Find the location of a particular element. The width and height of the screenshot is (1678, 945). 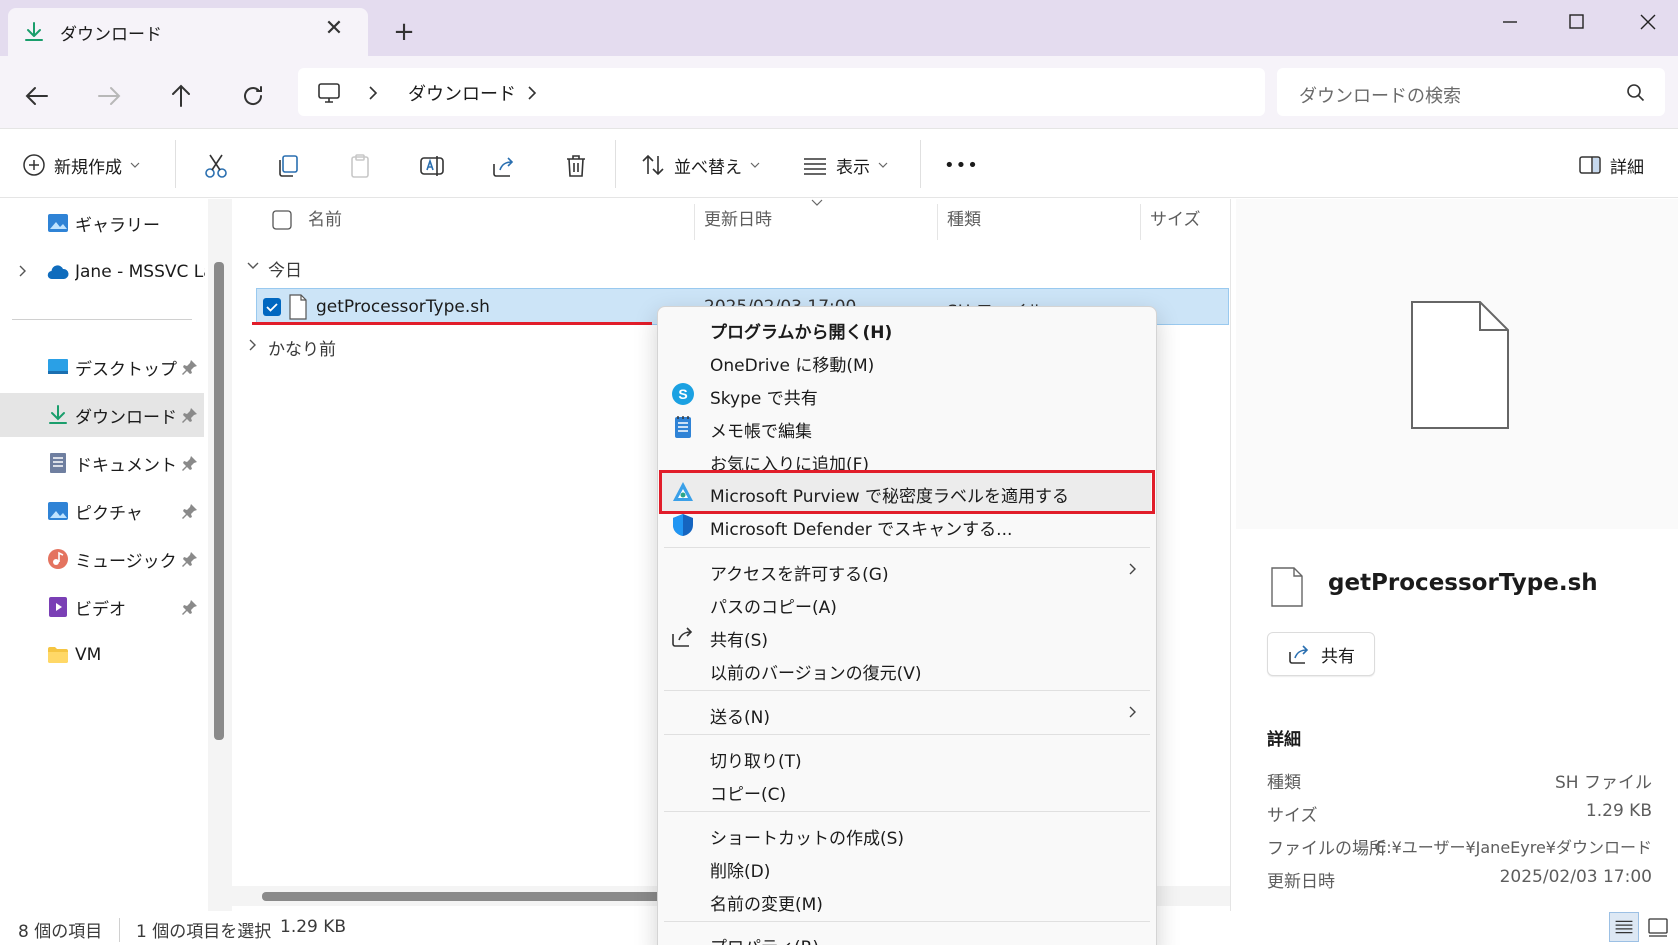

sidebar-item-label: ダウンロード is located at coordinates (126, 417).